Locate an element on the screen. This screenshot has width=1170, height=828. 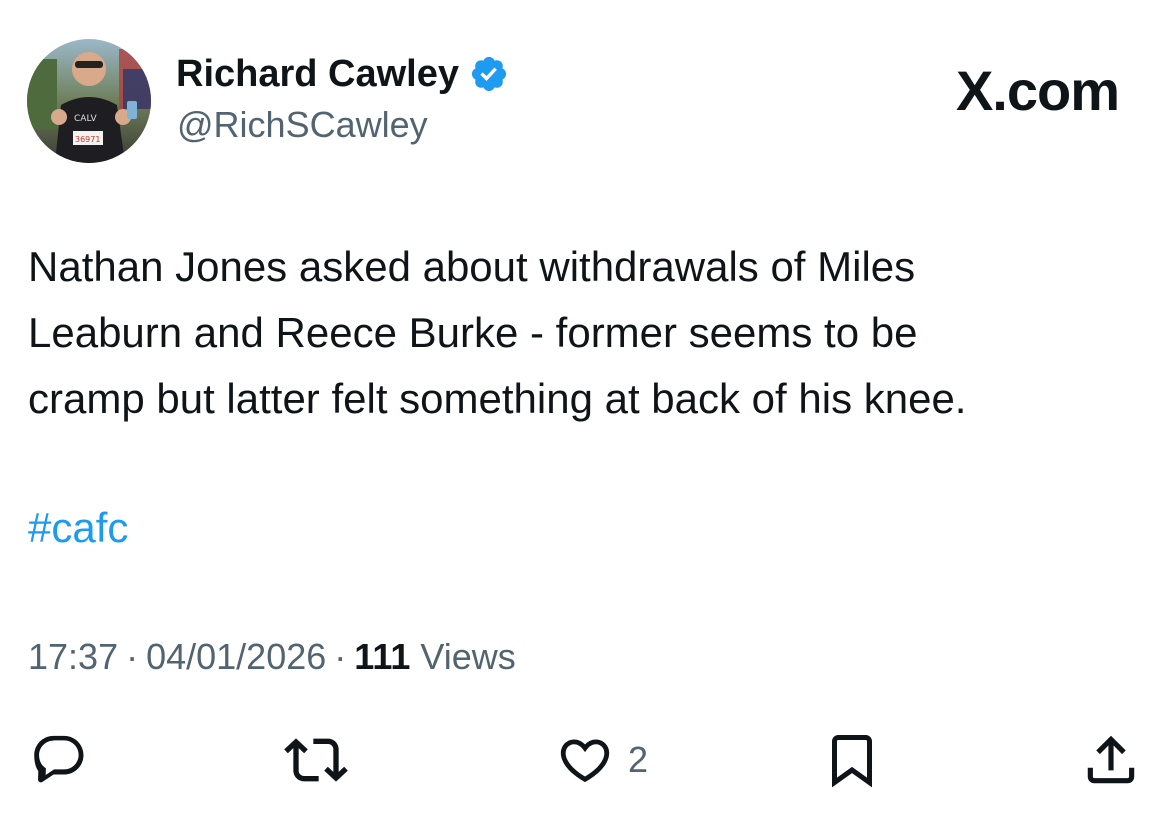
avatar: CALV 36971 is located at coordinates (89, 101).